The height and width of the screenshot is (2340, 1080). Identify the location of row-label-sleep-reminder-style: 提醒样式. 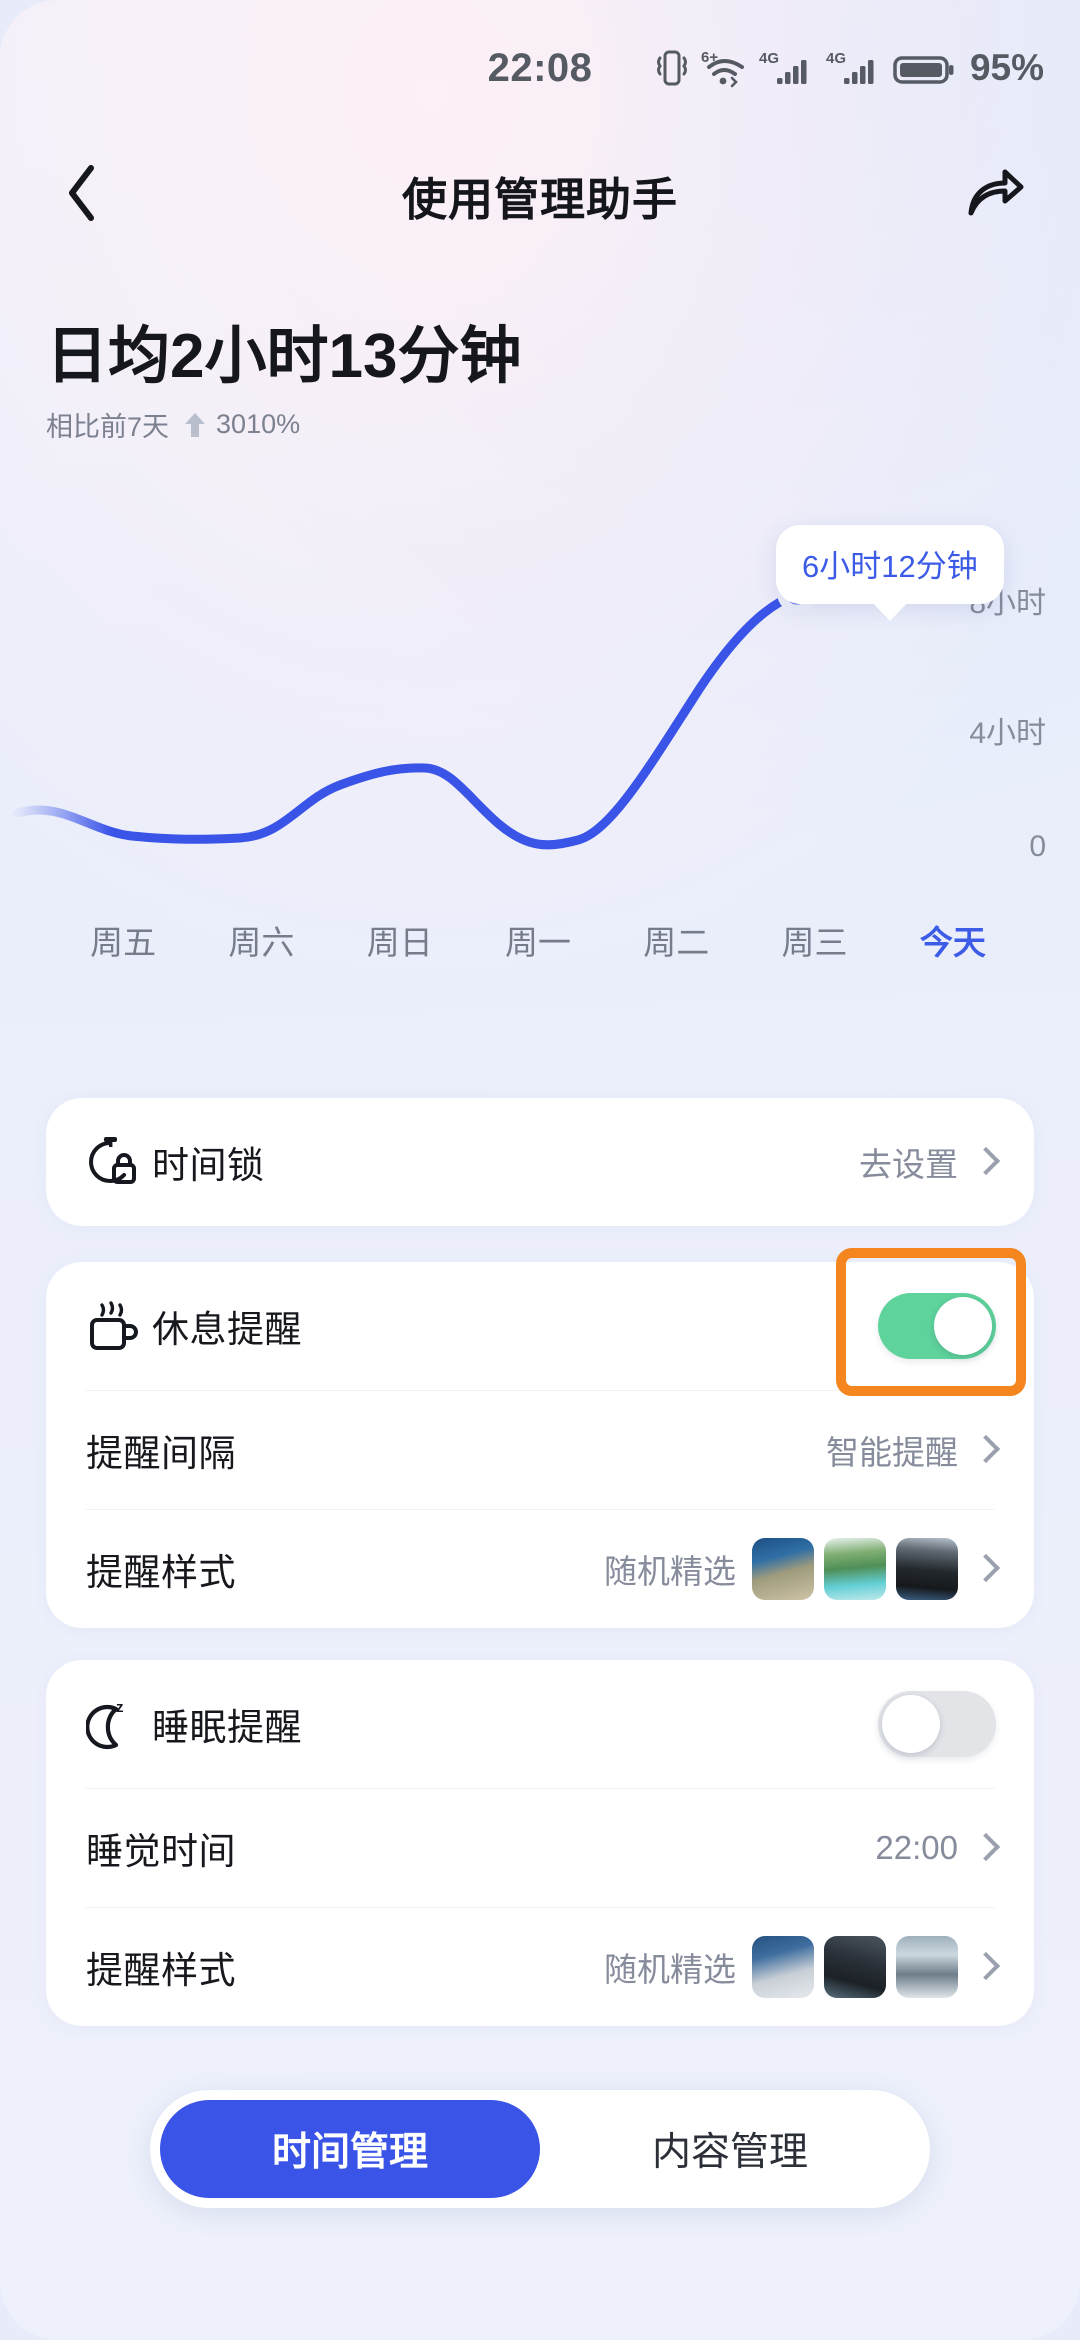
(161, 1970).